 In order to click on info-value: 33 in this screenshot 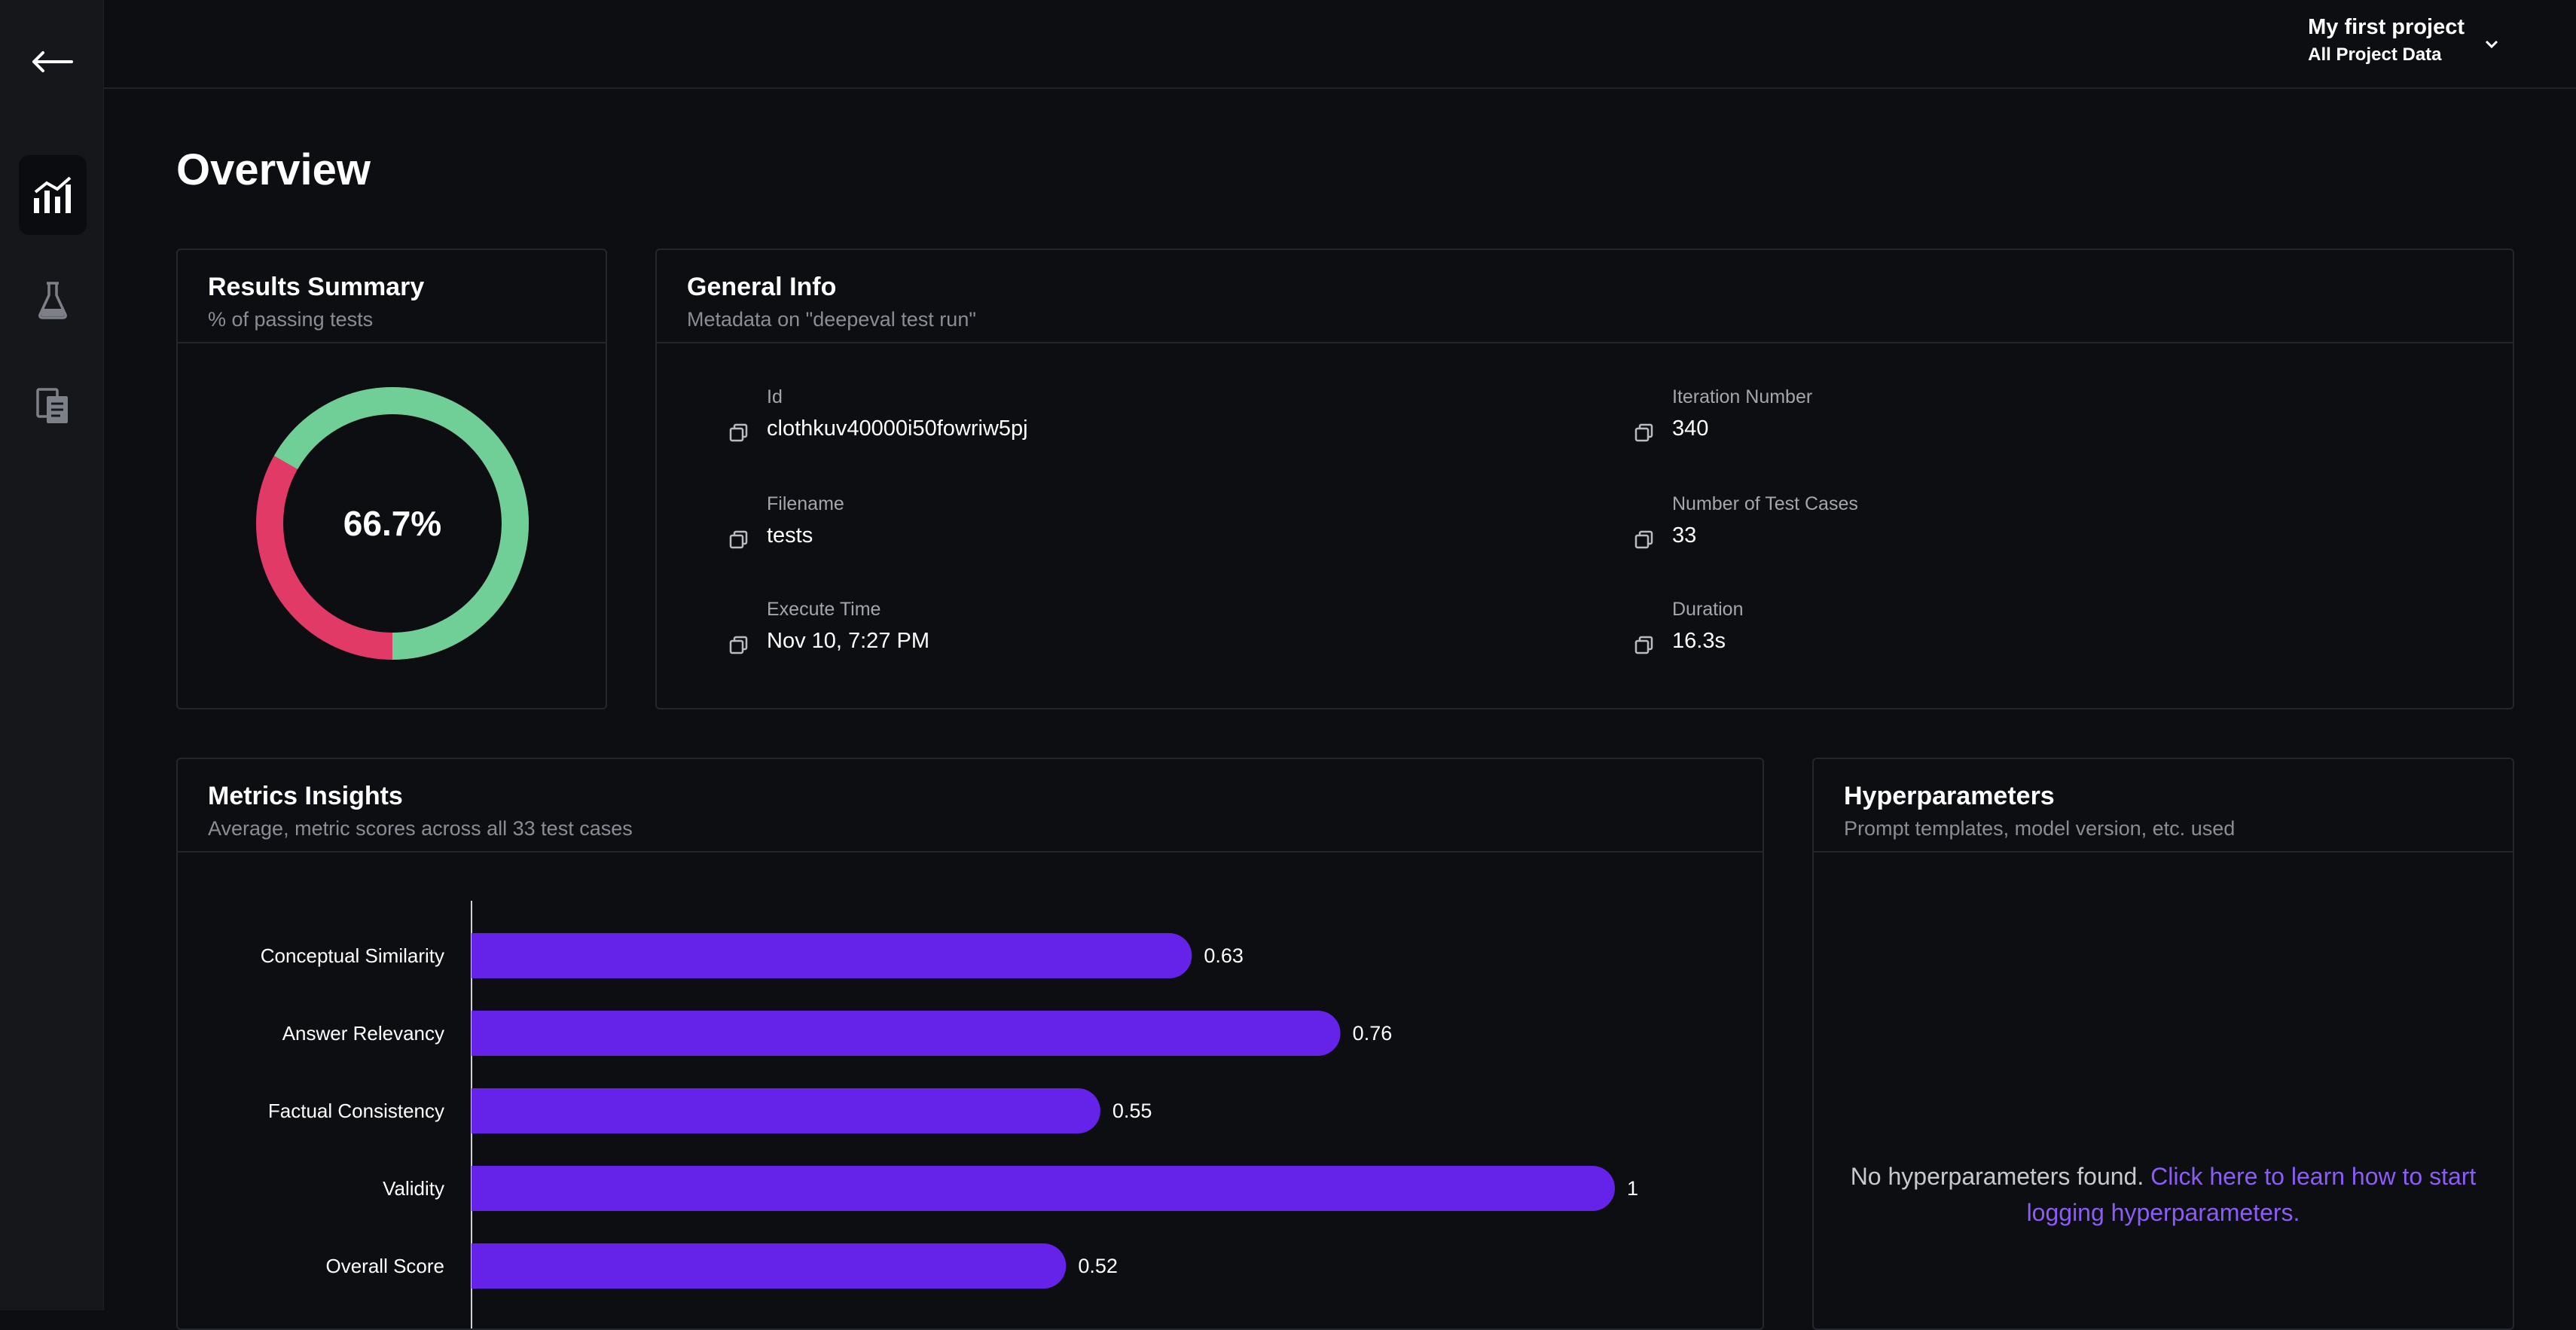, I will do `click(1685, 535)`.